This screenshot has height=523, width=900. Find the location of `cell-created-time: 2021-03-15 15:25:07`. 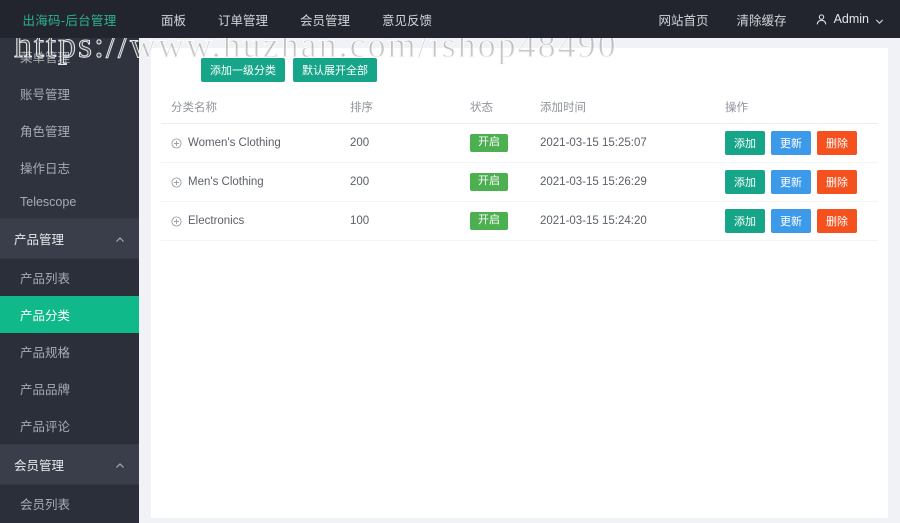

cell-created-time: 2021-03-15 15:25:07 is located at coordinates (628, 143).